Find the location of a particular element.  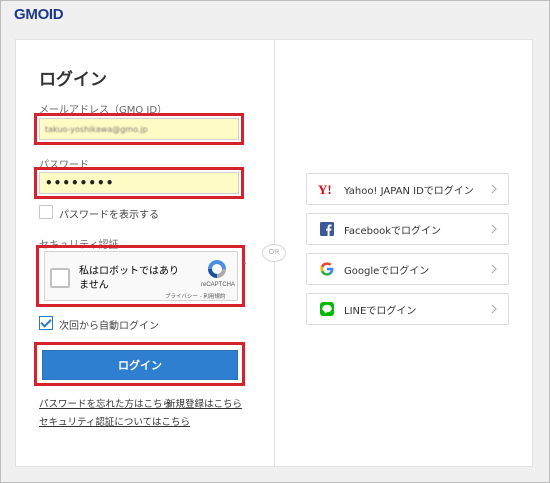

yahoo-login-label: Yahoo! JAPAN IDでログイン is located at coordinates (409, 191).